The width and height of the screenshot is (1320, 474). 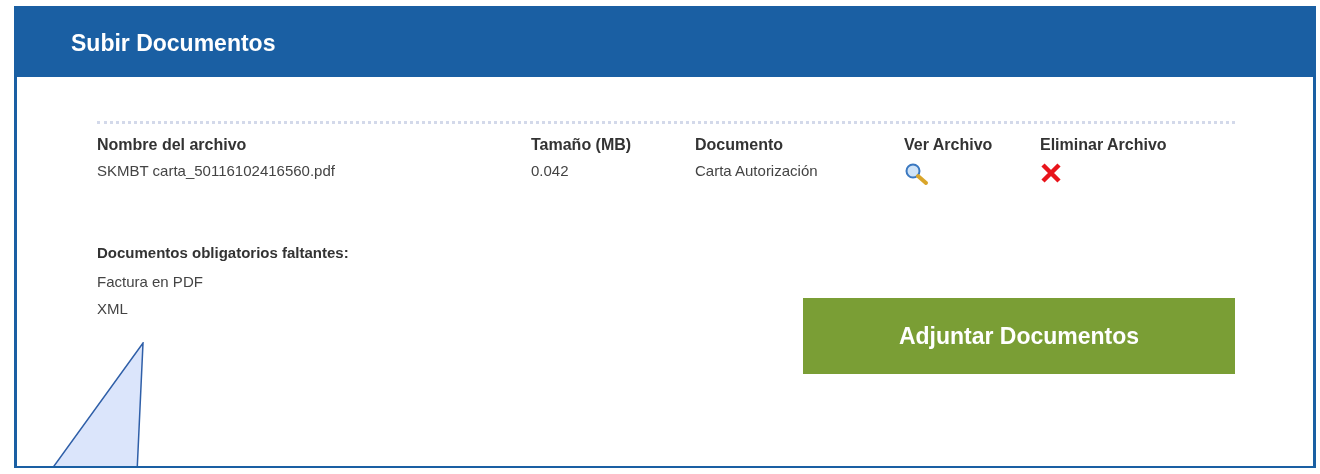 I want to click on column-header: Eliminar Archivo, so click(x=1104, y=145).